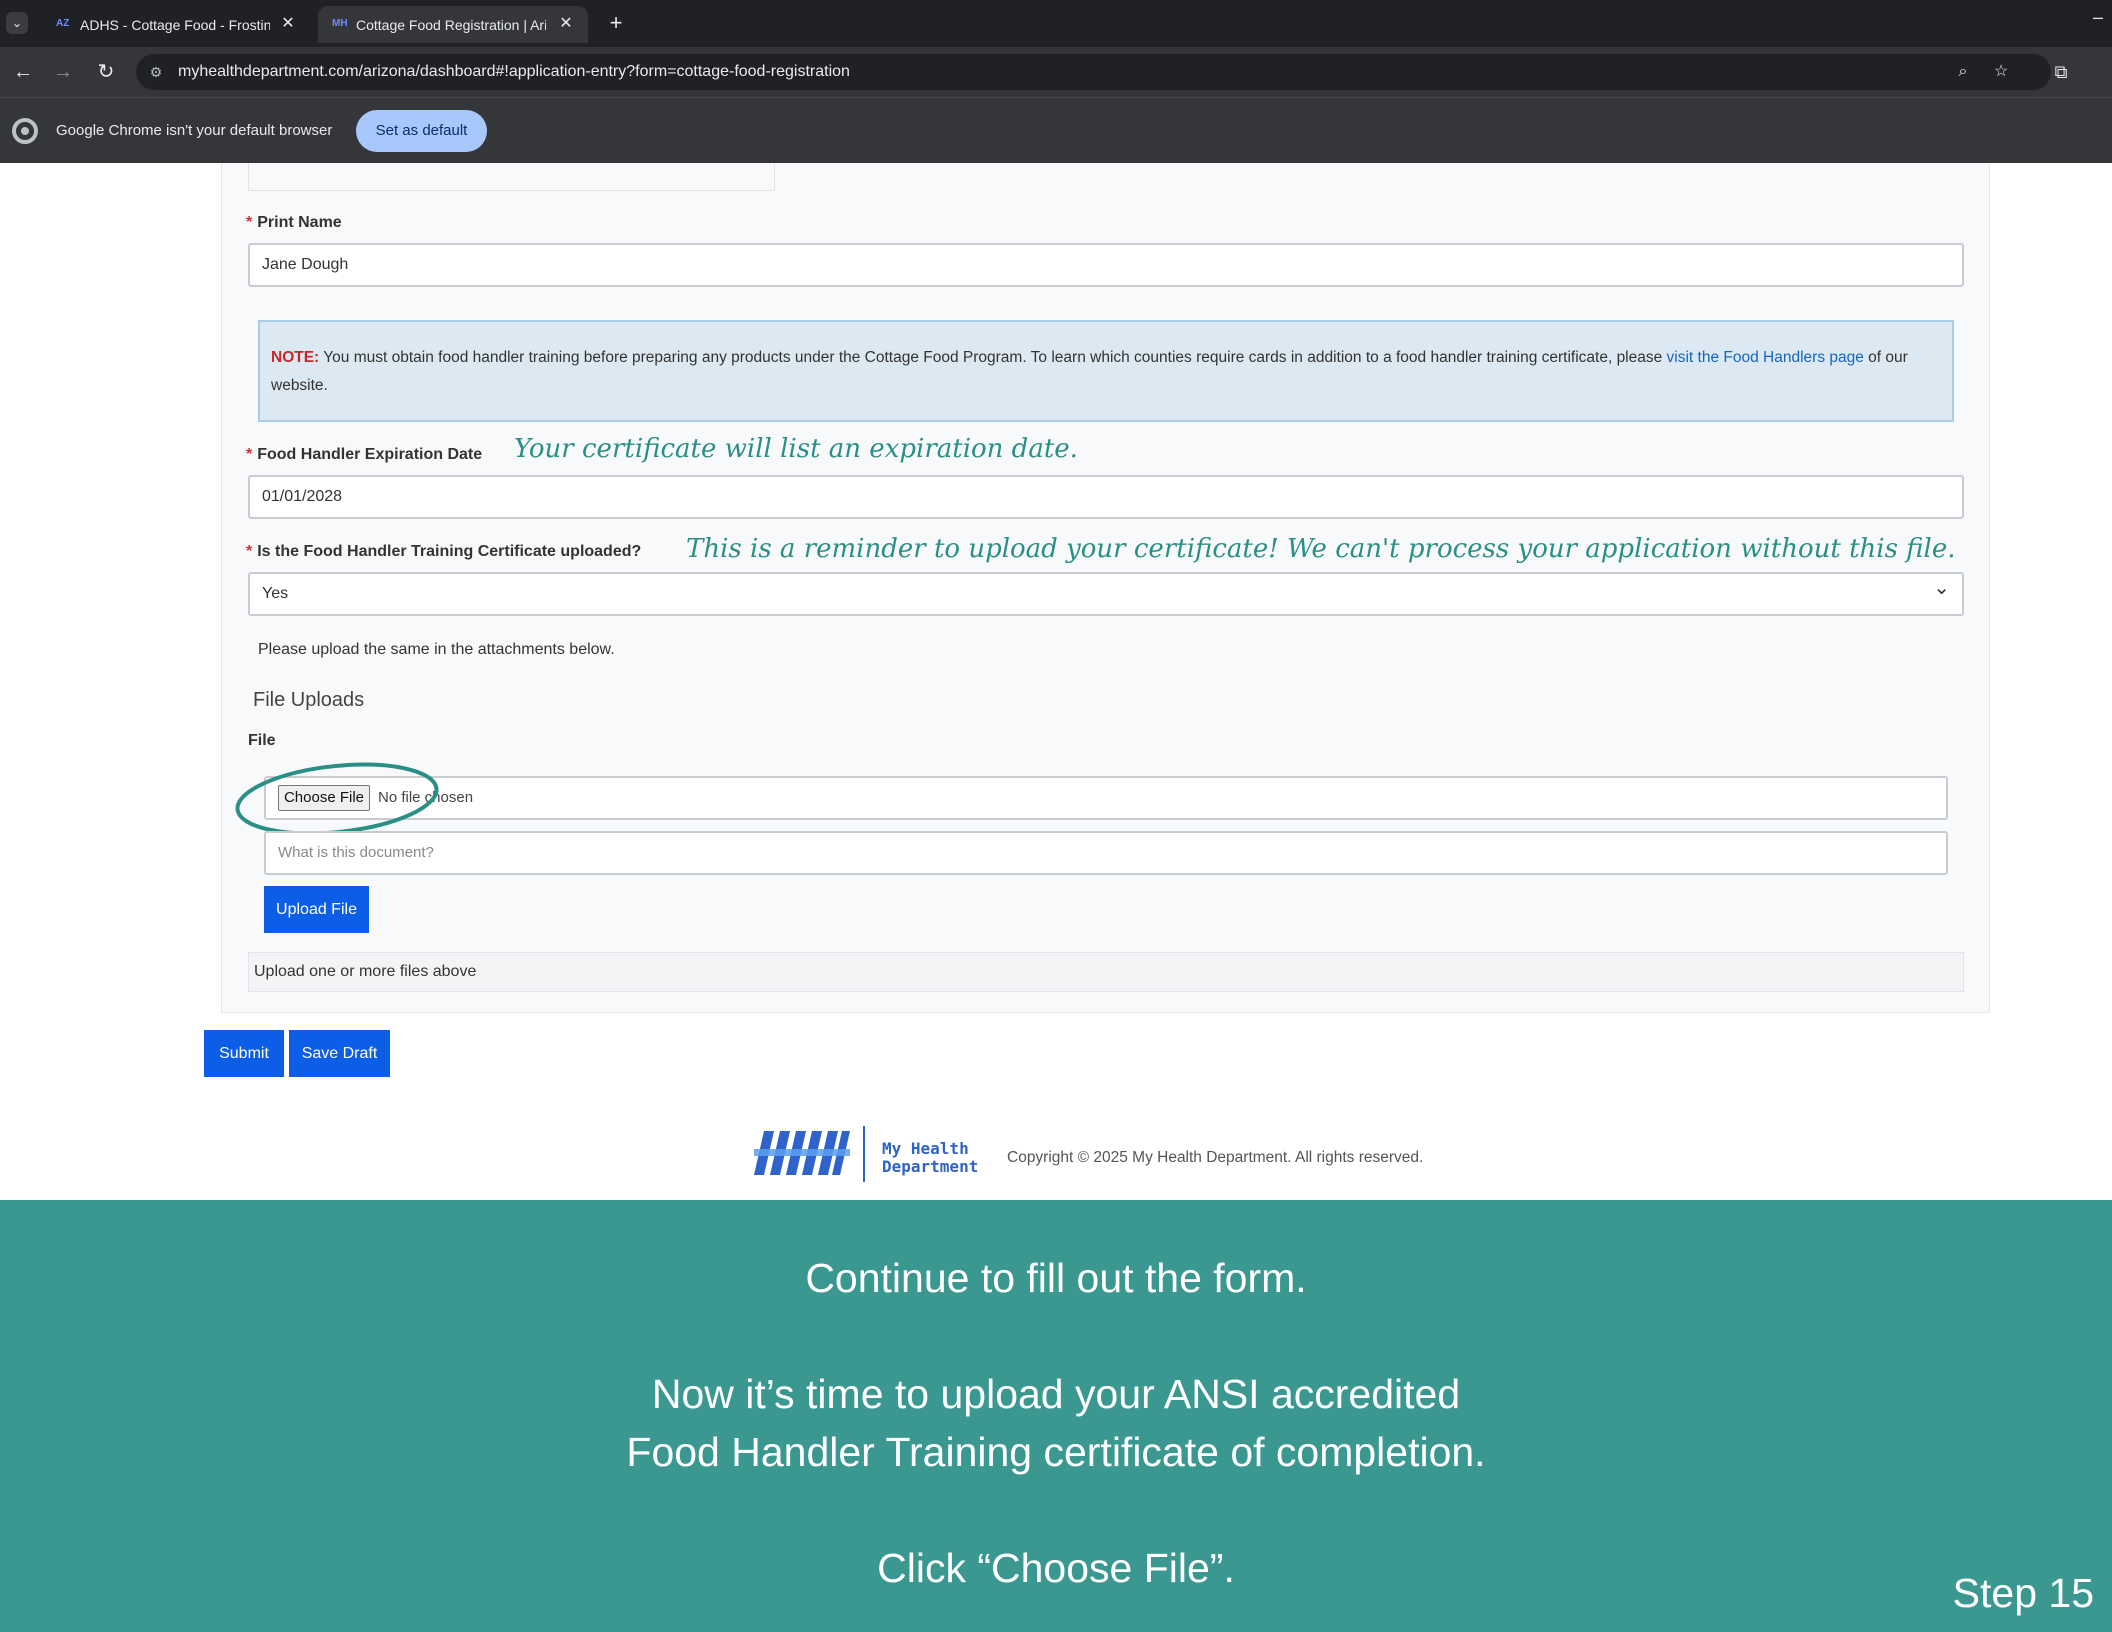 The height and width of the screenshot is (1632, 2112). What do you see at coordinates (2061, 72) in the screenshot?
I see `extensions-icon: ⧉` at bounding box center [2061, 72].